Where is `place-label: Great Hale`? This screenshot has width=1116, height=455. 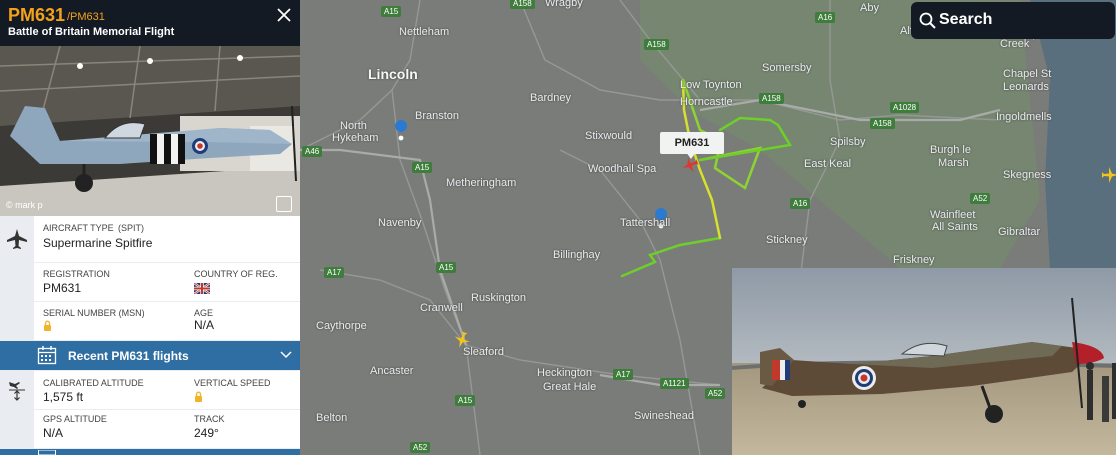
place-label: Great Hale is located at coordinates (570, 387).